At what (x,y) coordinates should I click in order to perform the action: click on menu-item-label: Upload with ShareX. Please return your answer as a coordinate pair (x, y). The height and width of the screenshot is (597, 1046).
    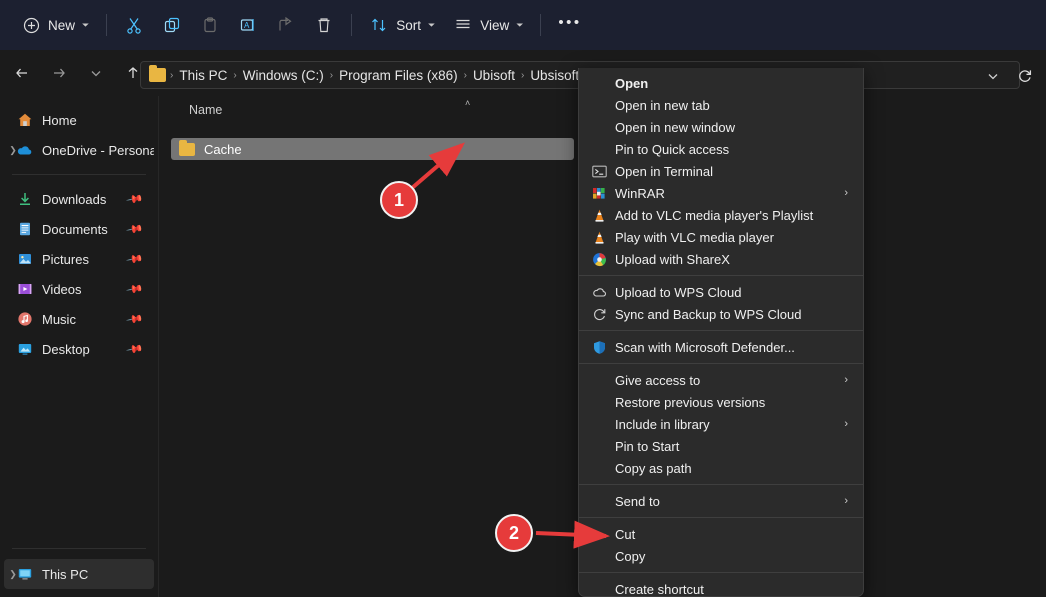
    Looking at the image, I should click on (672, 259).